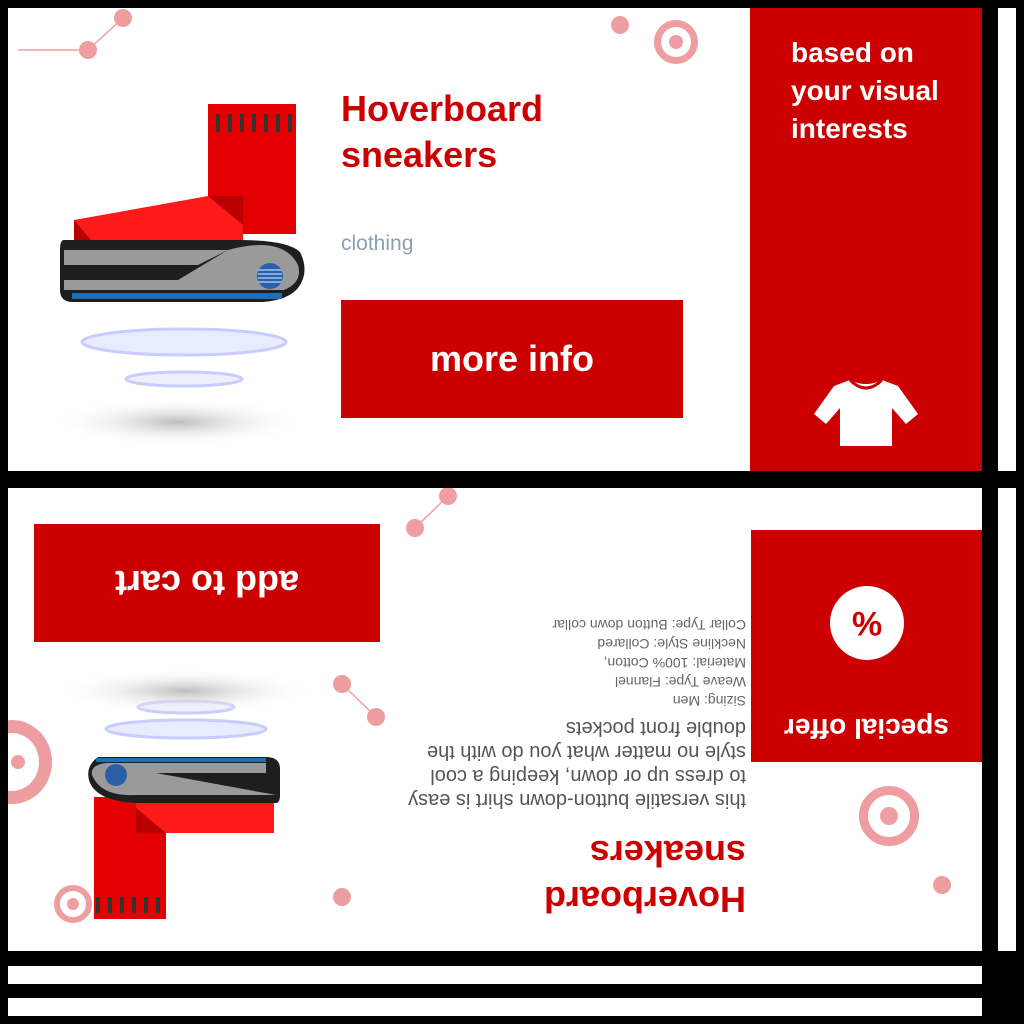 The image size is (1024, 1024). What do you see at coordinates (709, 701) in the screenshot?
I see `spec-line: Sizing: Men` at bounding box center [709, 701].